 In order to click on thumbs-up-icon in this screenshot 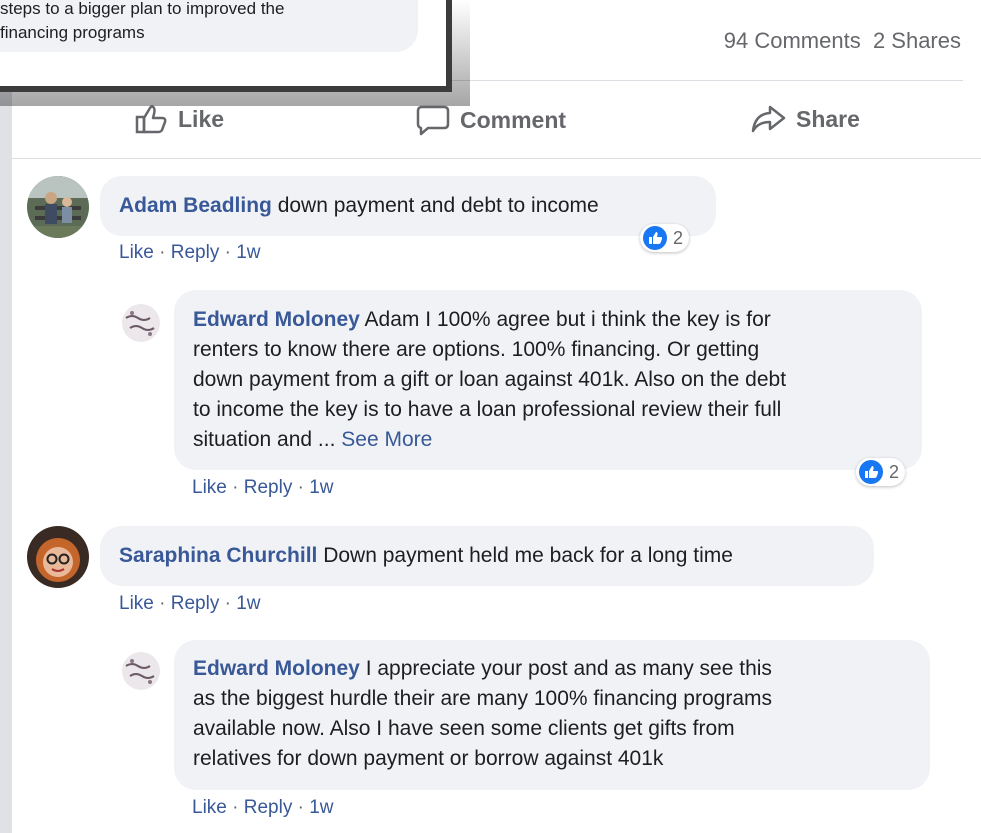, I will do `click(151, 119)`.